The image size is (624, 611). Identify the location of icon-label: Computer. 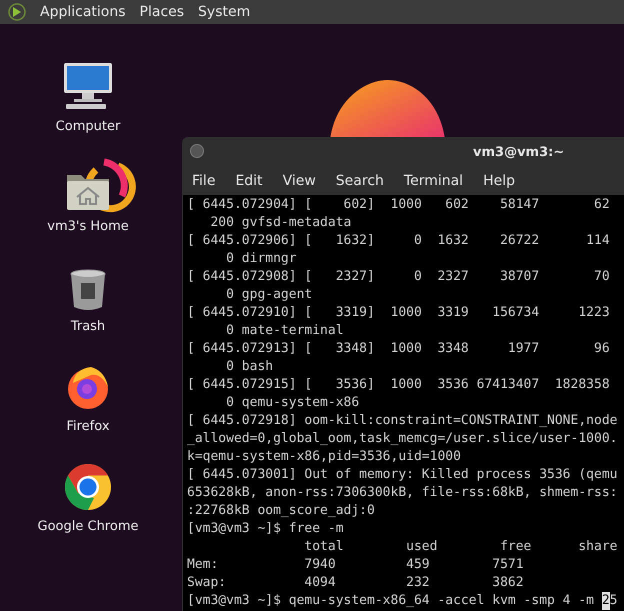
(88, 126).